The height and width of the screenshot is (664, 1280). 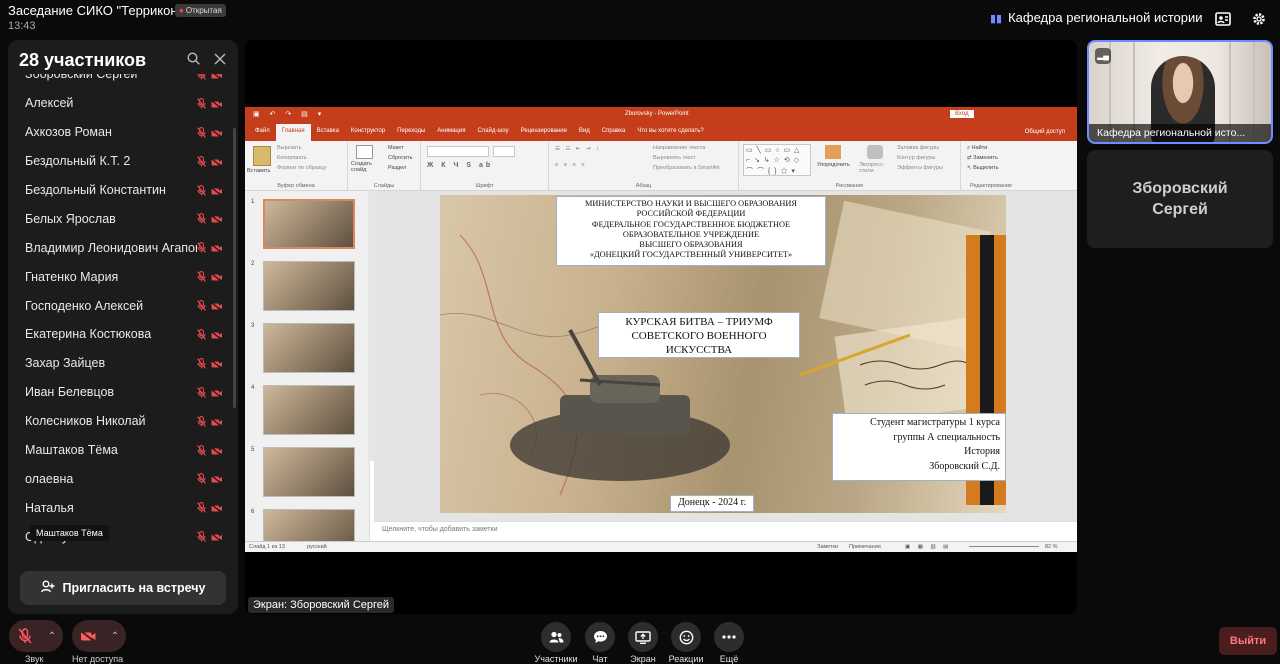 I want to click on participant-row: Ахкозов Роман, so click(x=123, y=132).